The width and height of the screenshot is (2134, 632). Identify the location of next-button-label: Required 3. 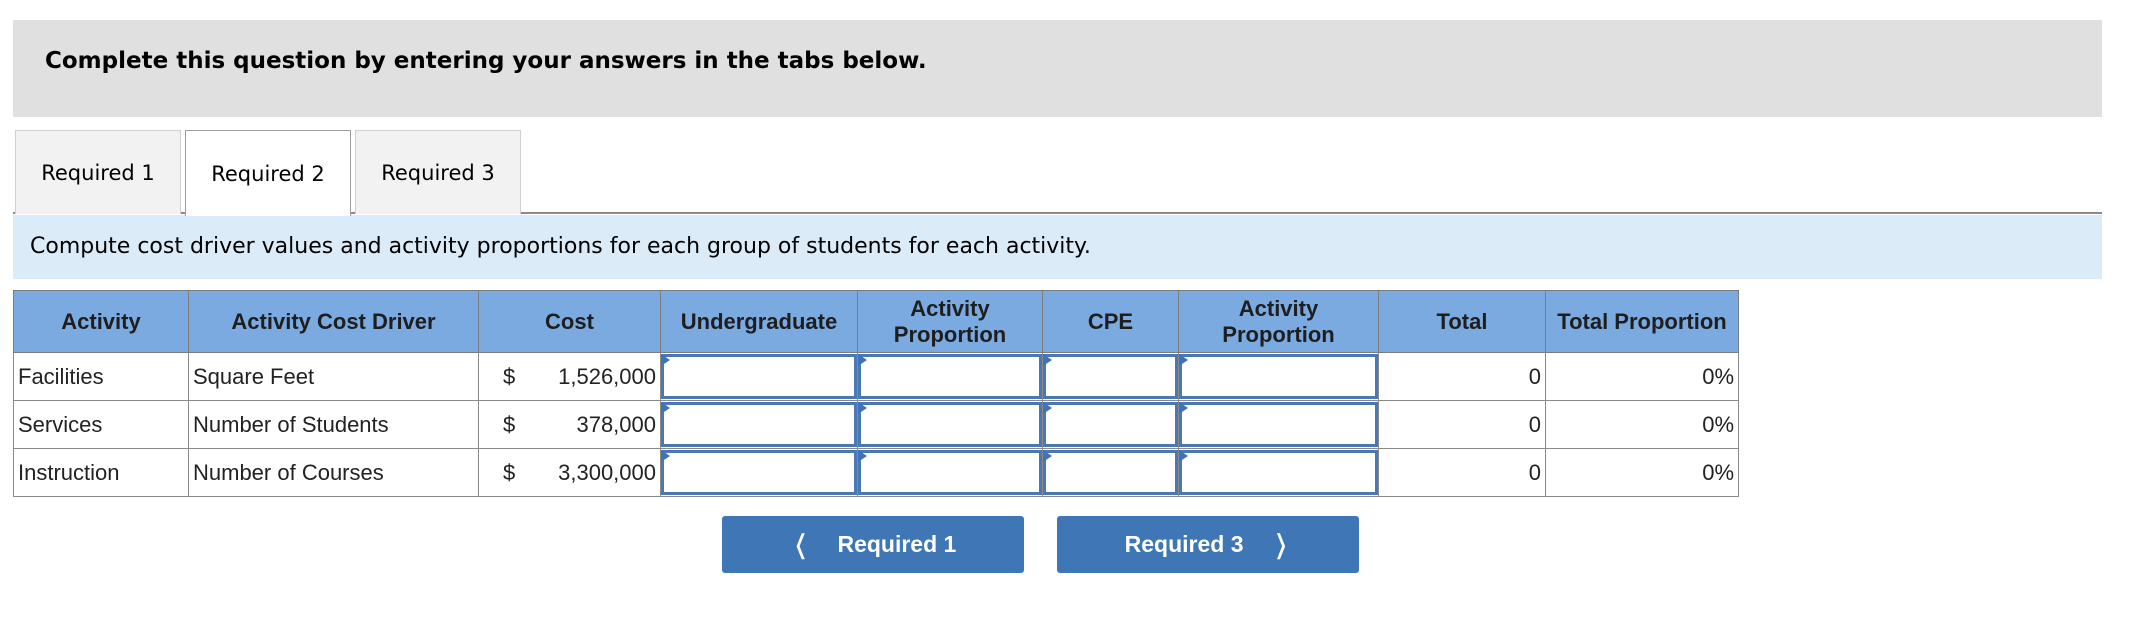
(1184, 544).